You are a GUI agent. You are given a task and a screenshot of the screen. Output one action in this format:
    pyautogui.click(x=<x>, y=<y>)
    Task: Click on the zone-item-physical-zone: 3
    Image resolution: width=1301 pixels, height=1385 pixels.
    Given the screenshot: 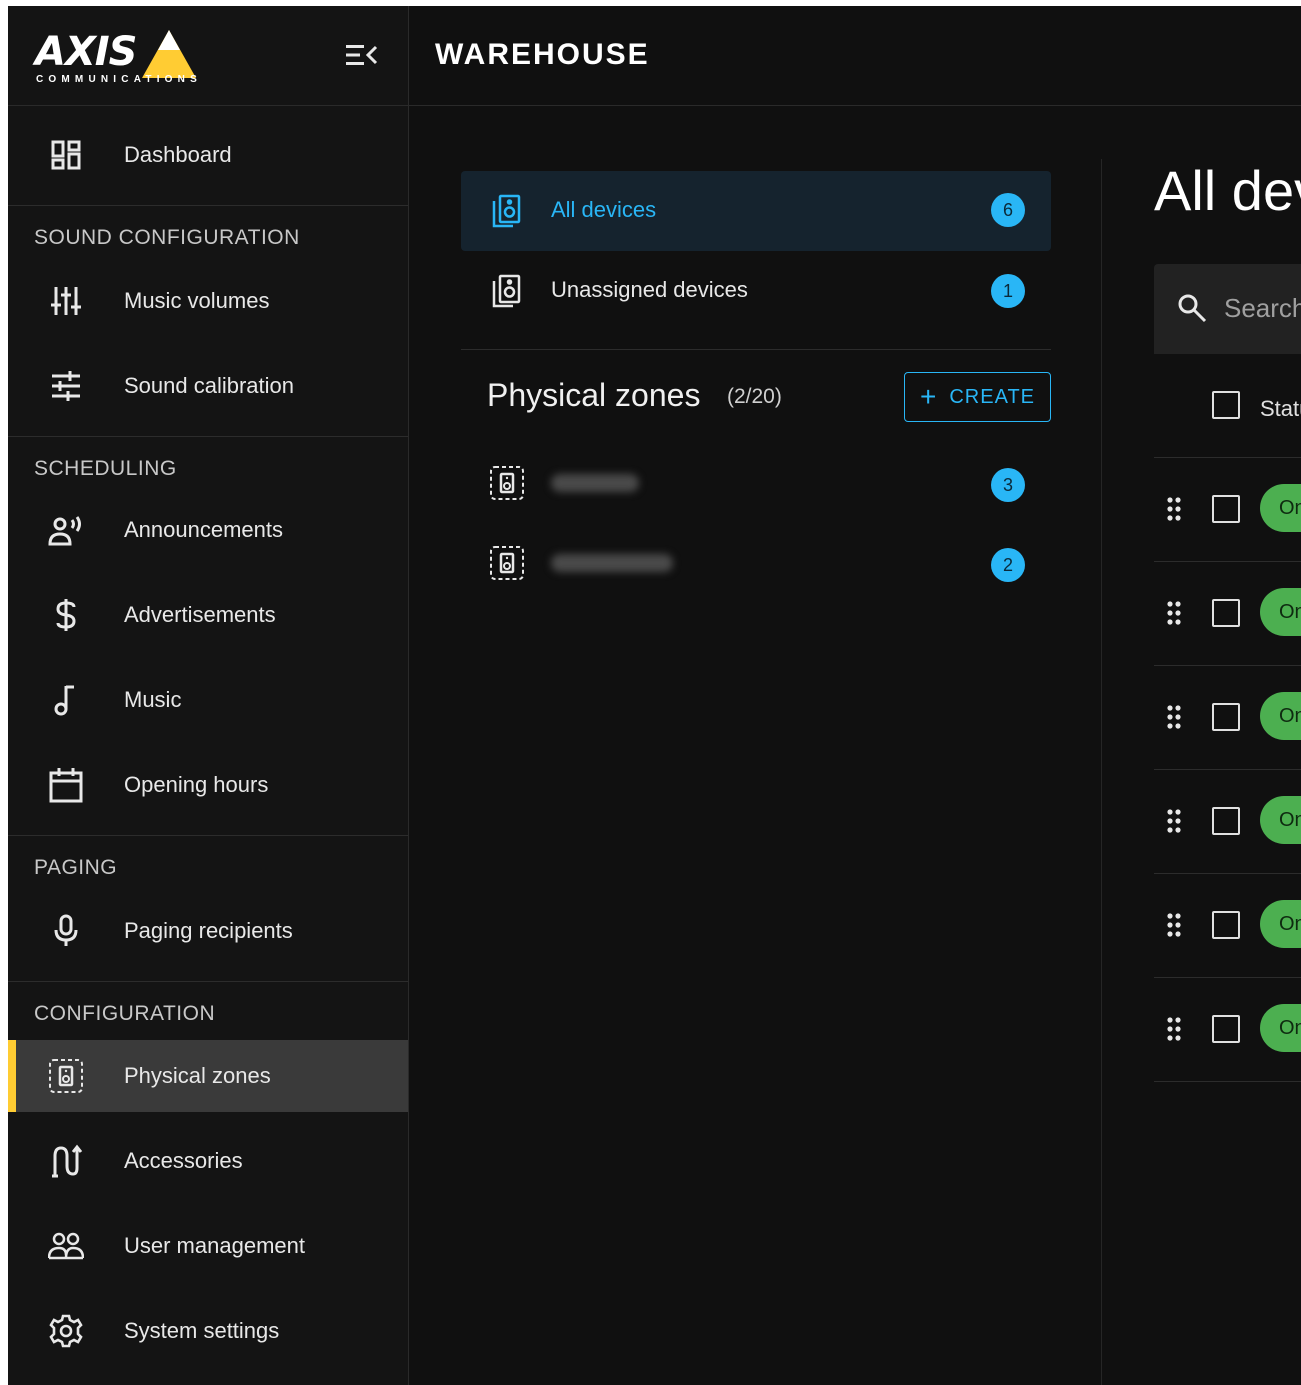 What is the action you would take?
    pyautogui.click(x=756, y=483)
    